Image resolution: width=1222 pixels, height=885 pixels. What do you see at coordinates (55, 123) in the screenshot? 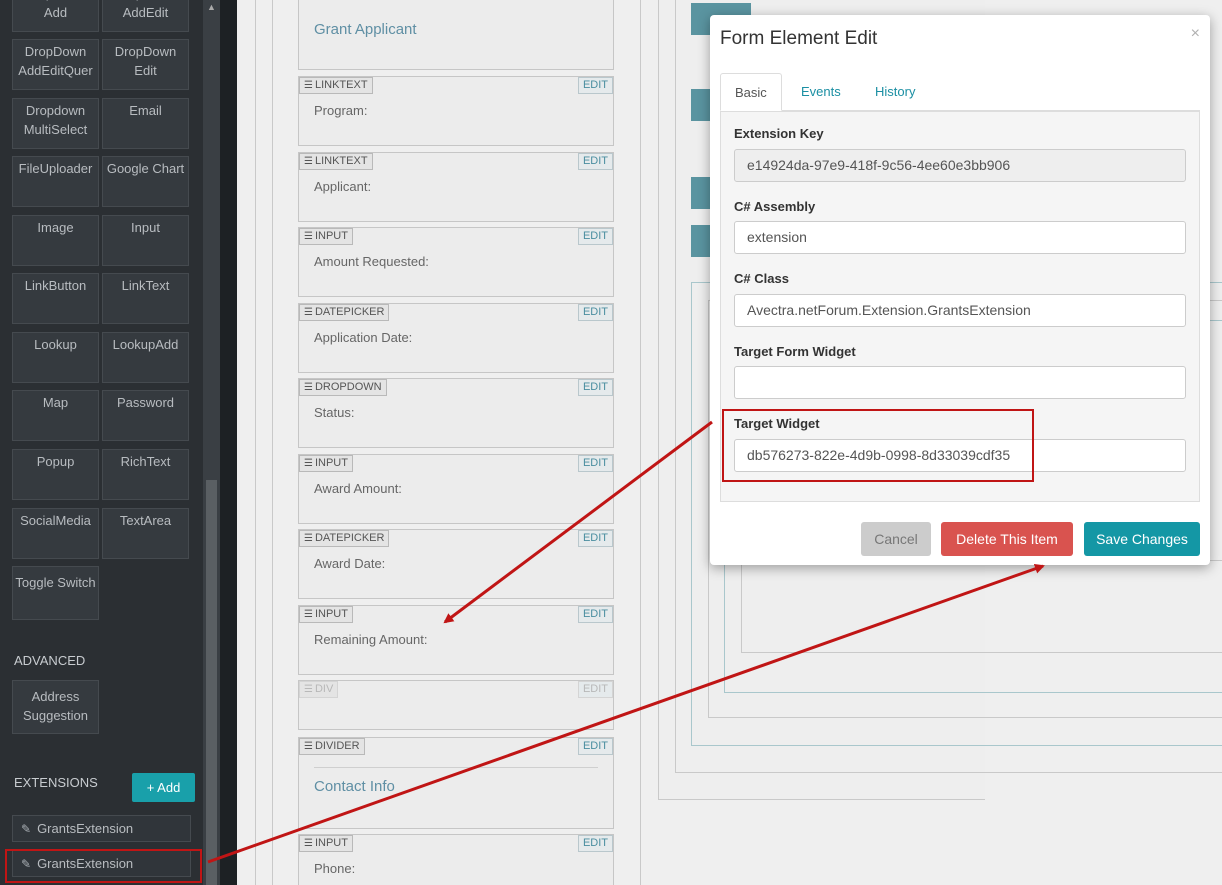
I see `palette-tile: Dropdown MultiSelect` at bounding box center [55, 123].